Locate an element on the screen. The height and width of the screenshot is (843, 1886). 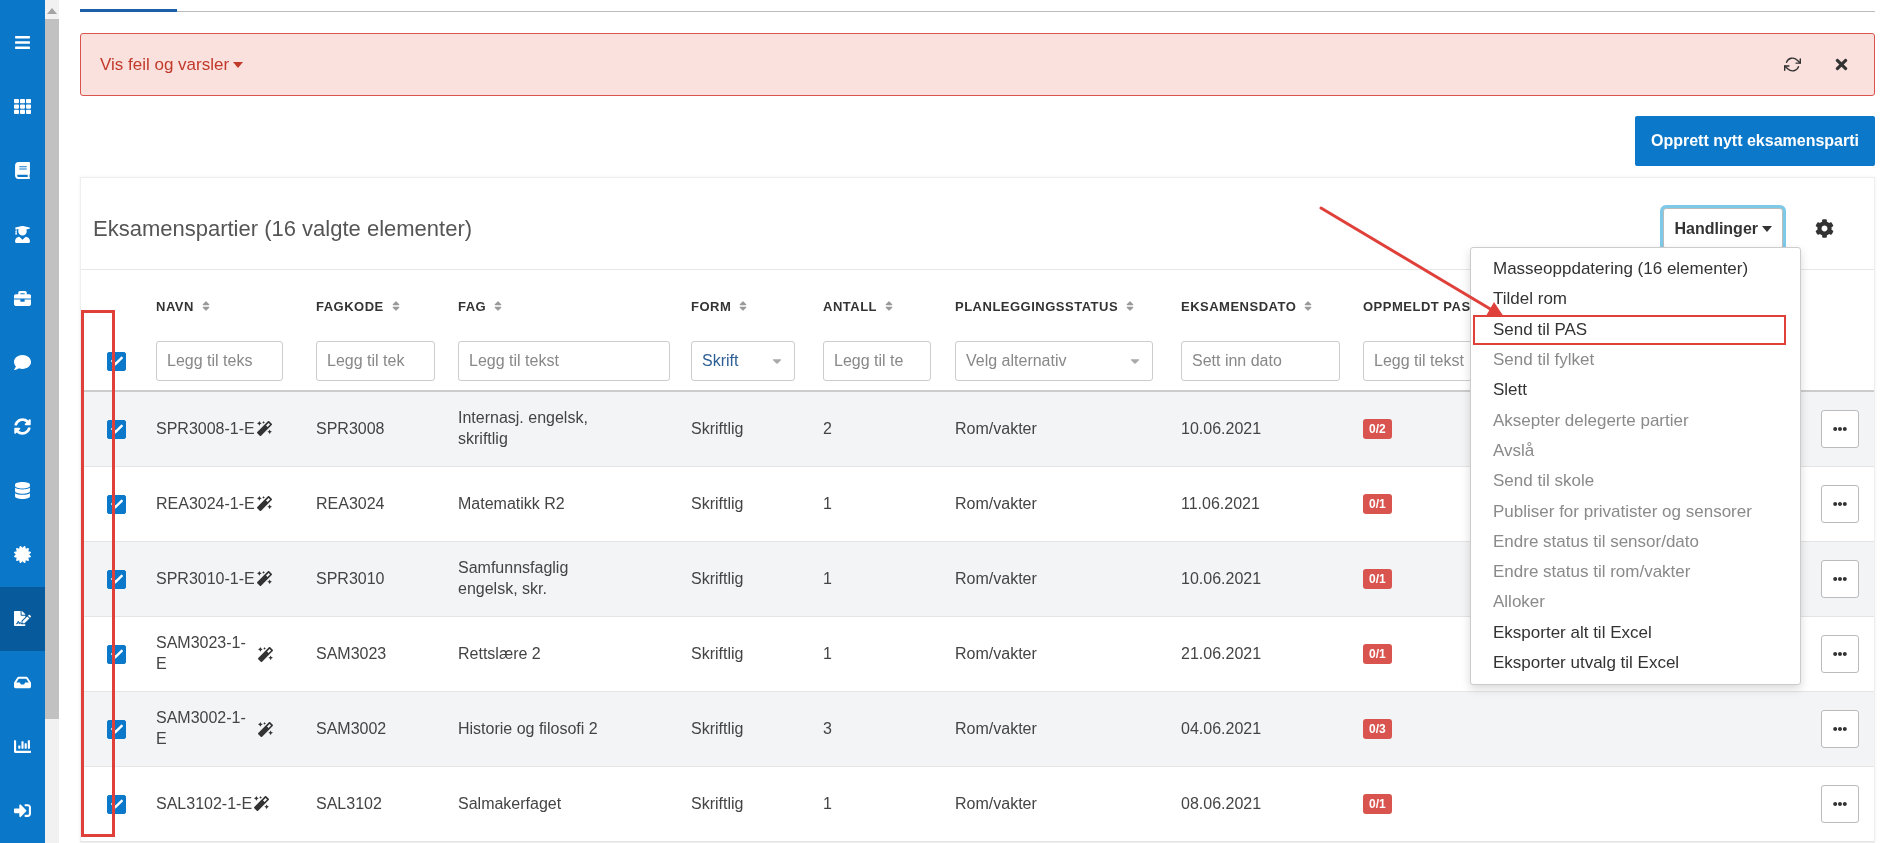
table-cell-text: Salmakerfaget is located at coordinates (510, 803).